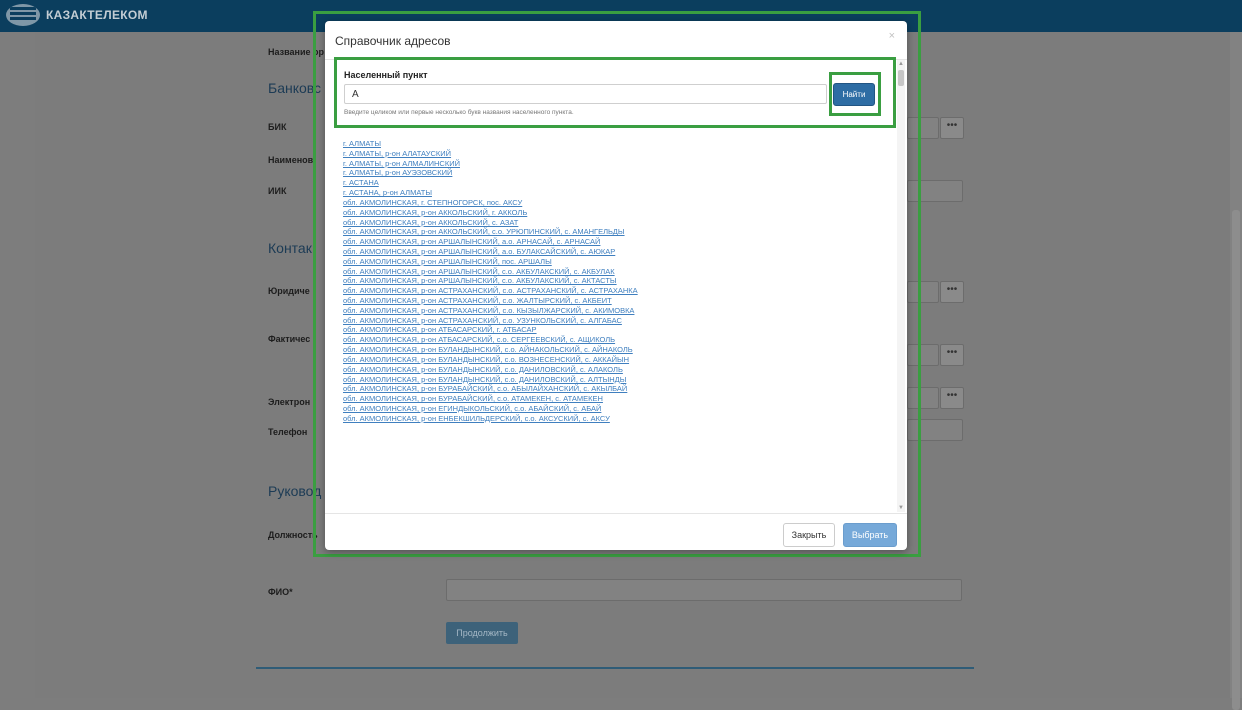 Image resolution: width=1242 pixels, height=710 pixels. I want to click on page-scrollbar-thumb, so click(1236, 460).